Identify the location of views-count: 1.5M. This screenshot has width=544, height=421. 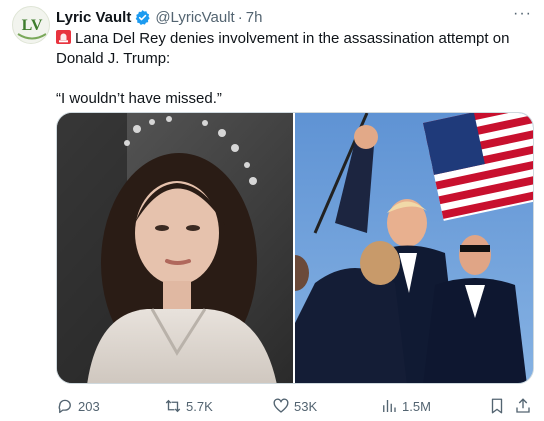
(416, 406).